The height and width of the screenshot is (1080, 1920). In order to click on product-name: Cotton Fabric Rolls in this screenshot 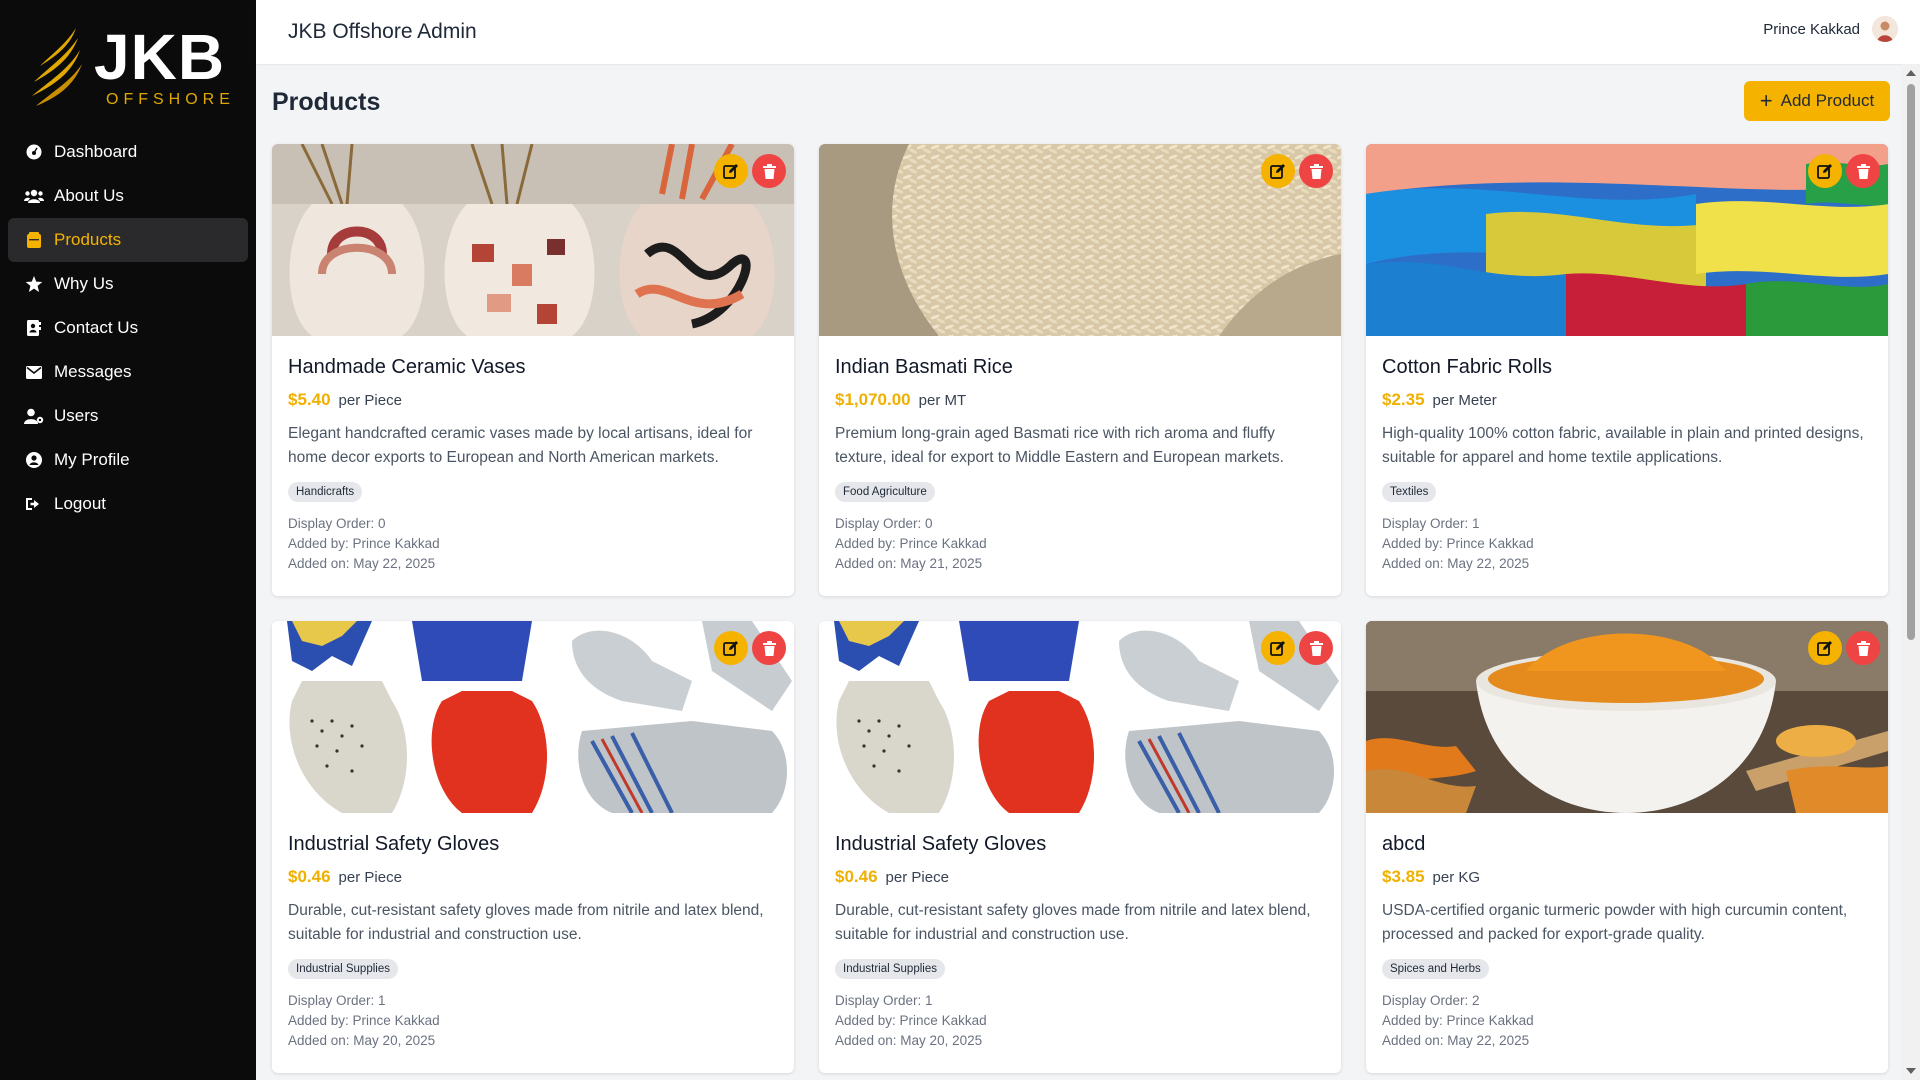, I will do `click(1467, 367)`.